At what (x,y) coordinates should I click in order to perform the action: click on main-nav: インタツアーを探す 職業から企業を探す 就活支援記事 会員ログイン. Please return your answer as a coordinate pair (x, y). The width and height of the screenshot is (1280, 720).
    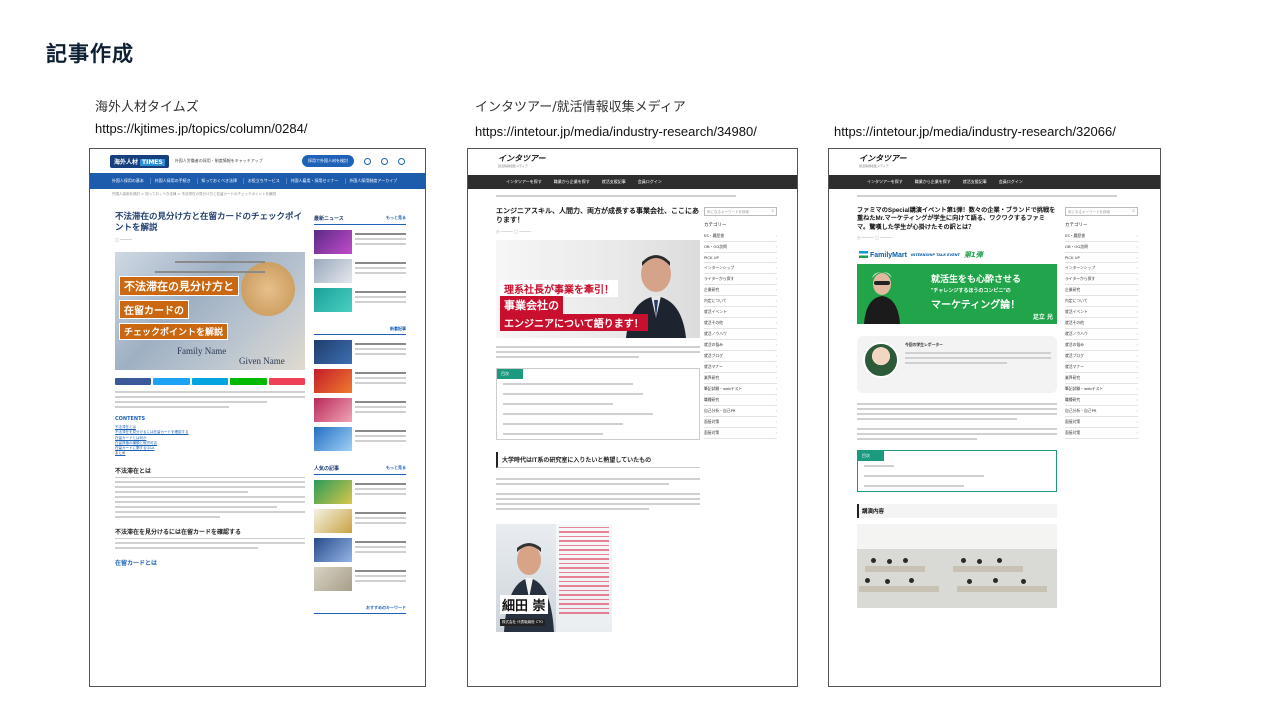
    Looking at the image, I should click on (994, 182).